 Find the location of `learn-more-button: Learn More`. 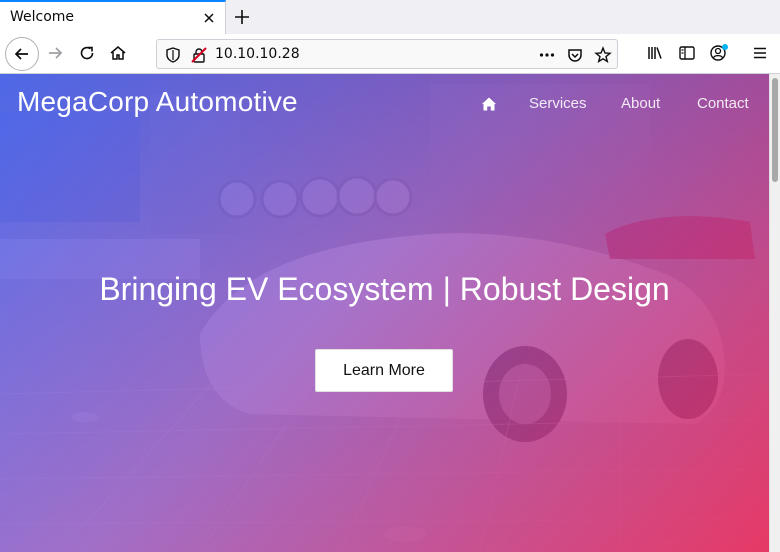

learn-more-button: Learn More is located at coordinates (384, 370).